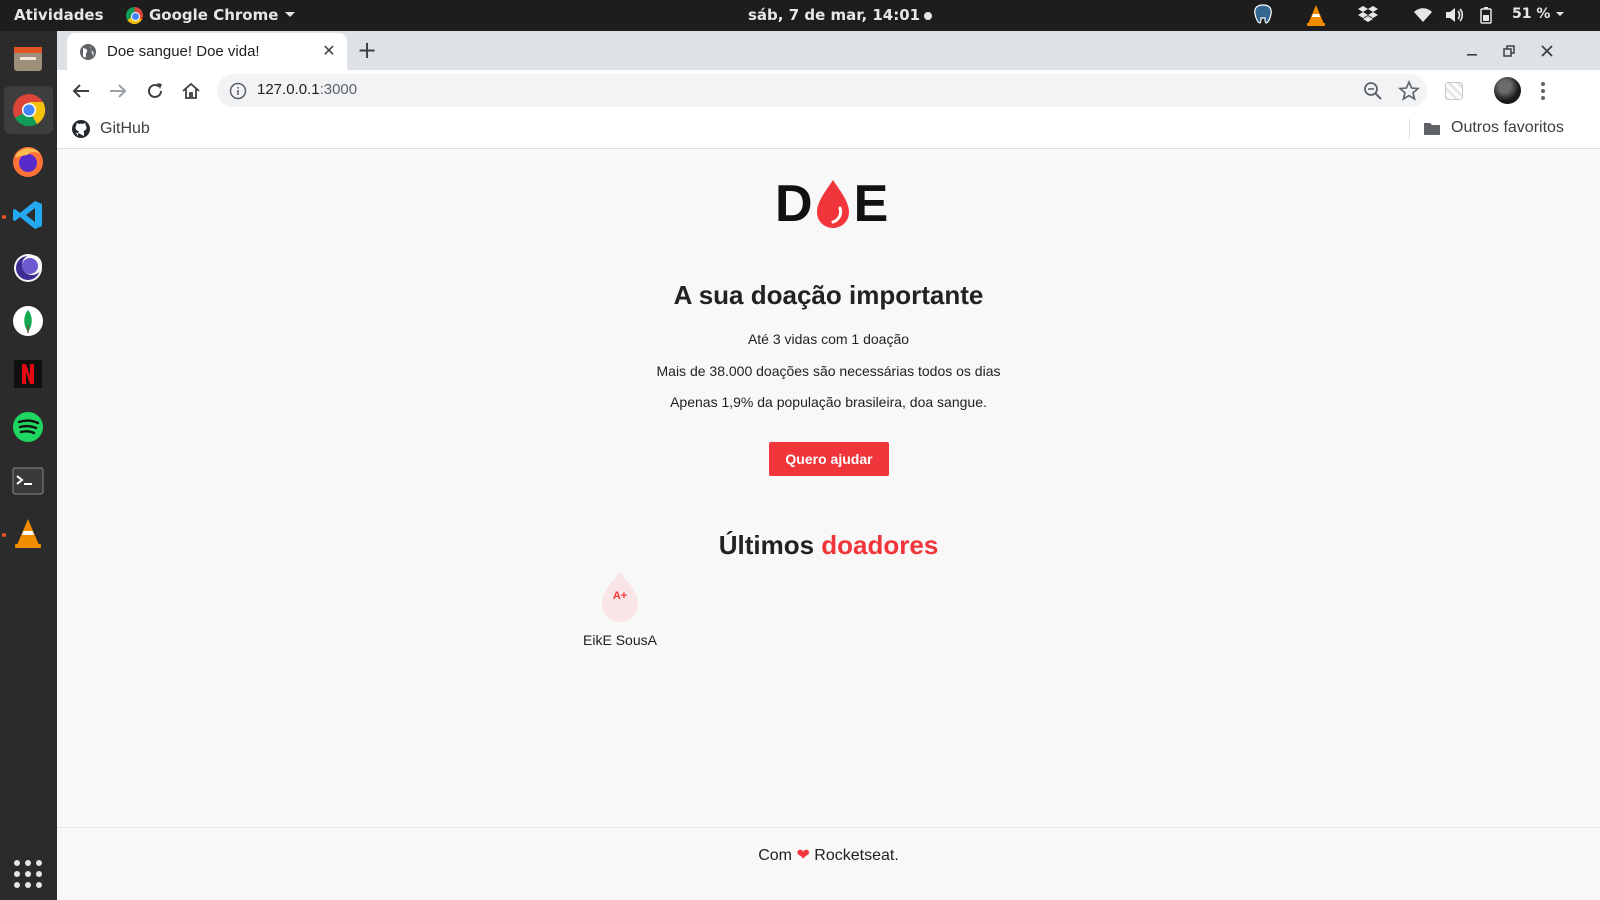  What do you see at coordinates (1531, 14) in the screenshot?
I see `battery-label: 51 %` at bounding box center [1531, 14].